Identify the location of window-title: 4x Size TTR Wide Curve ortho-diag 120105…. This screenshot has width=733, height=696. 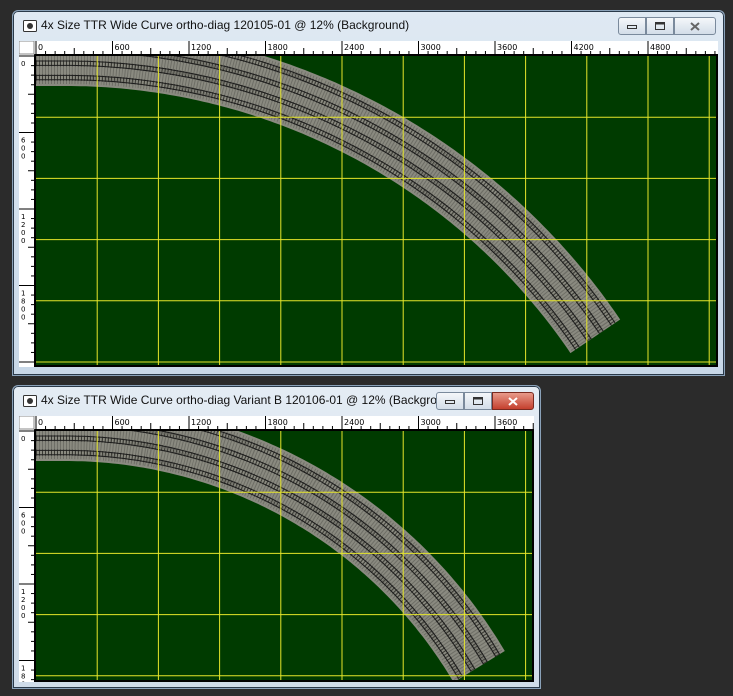
(225, 25).